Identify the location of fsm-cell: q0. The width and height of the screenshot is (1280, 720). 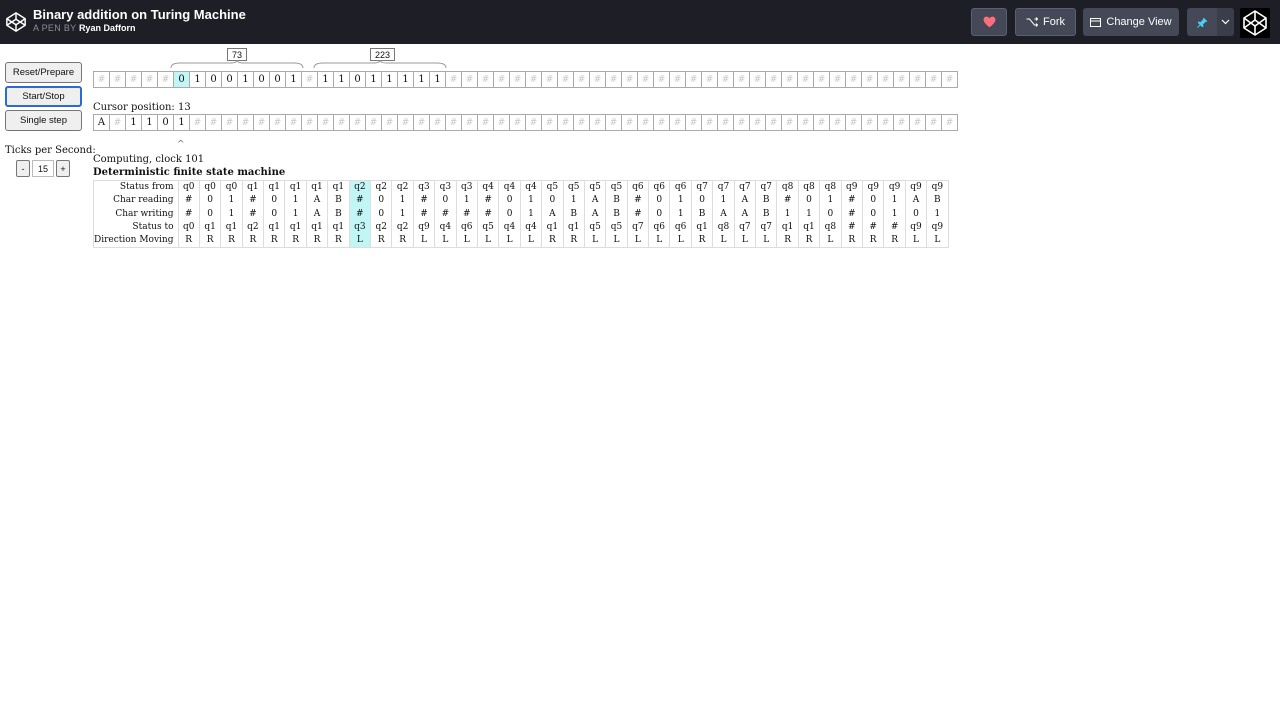
(188, 187).